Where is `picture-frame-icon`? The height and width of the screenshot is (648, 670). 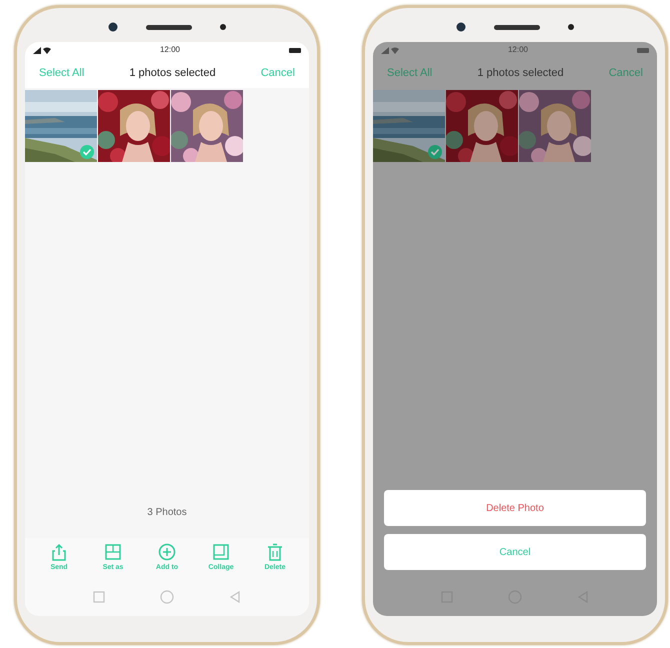
picture-frame-icon is located at coordinates (113, 551).